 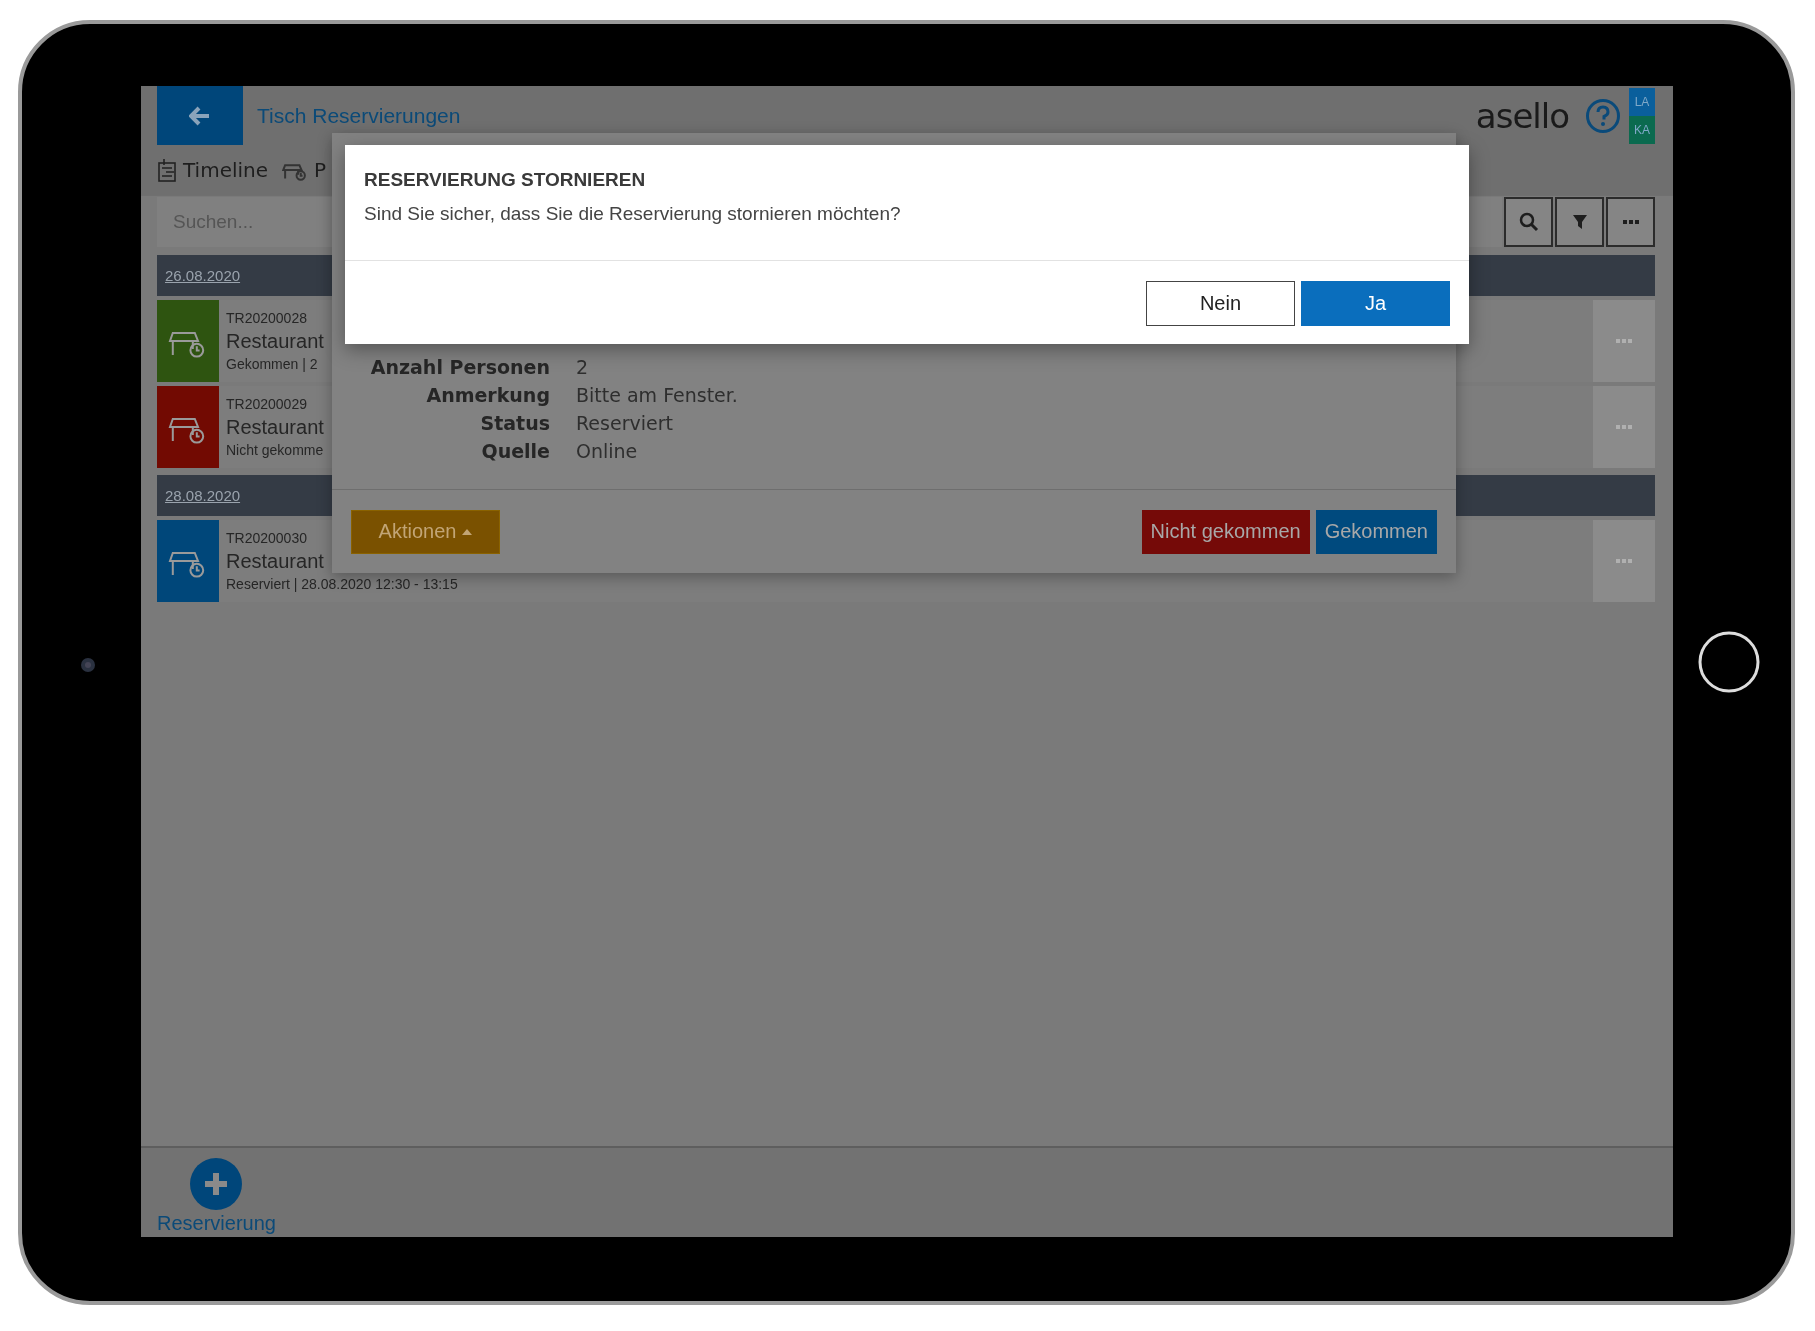 What do you see at coordinates (213, 170) in the screenshot?
I see `tab: Timeline` at bounding box center [213, 170].